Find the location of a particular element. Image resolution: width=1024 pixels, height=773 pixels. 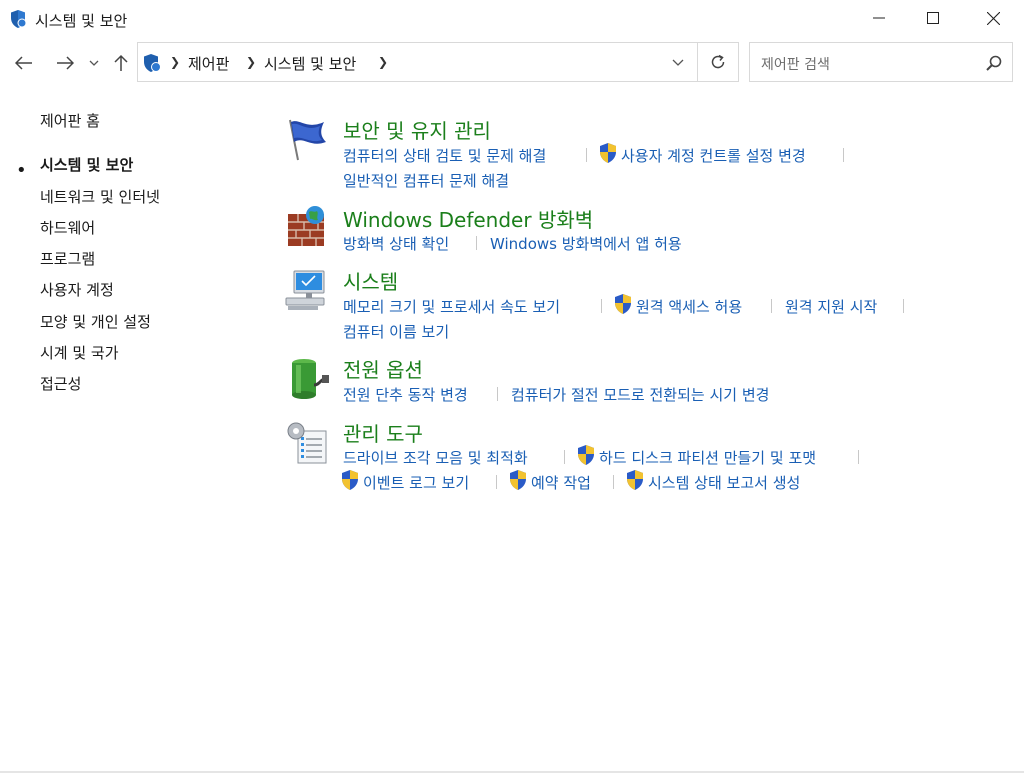

breadcrumb-system-security: 시스템 및 보안 is located at coordinates (310, 63).